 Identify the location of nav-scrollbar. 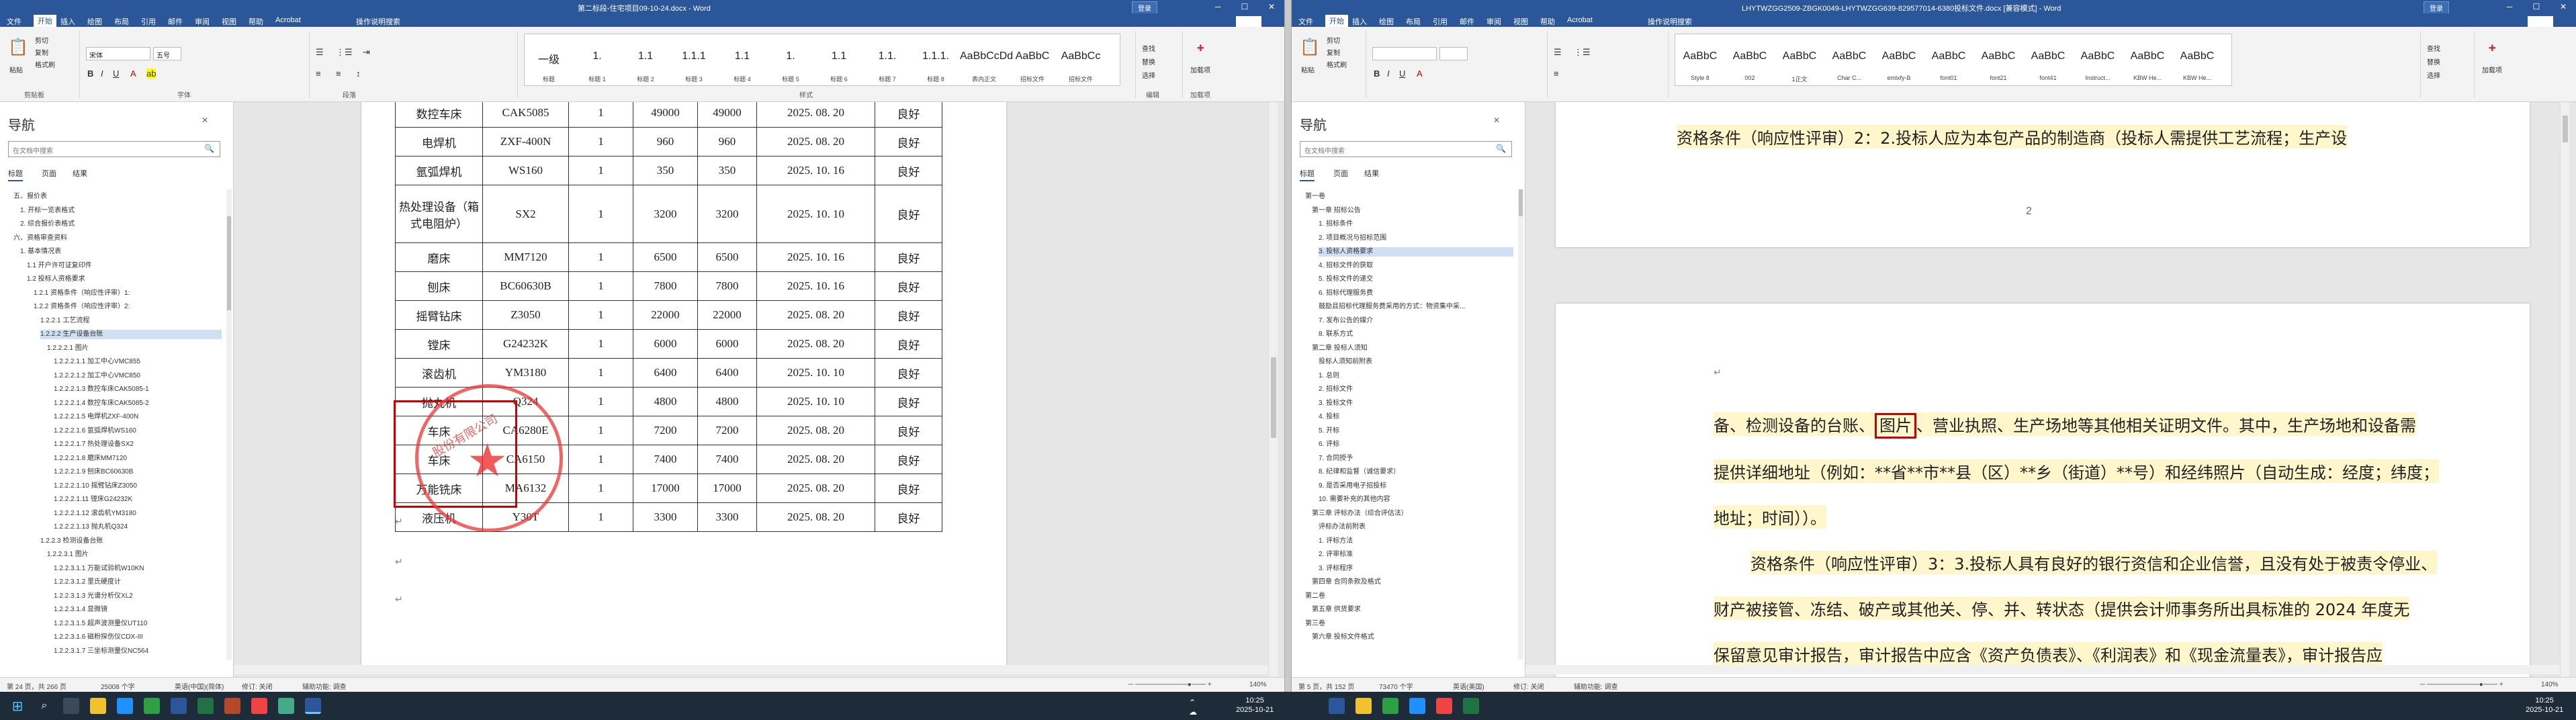
(1521, 424).